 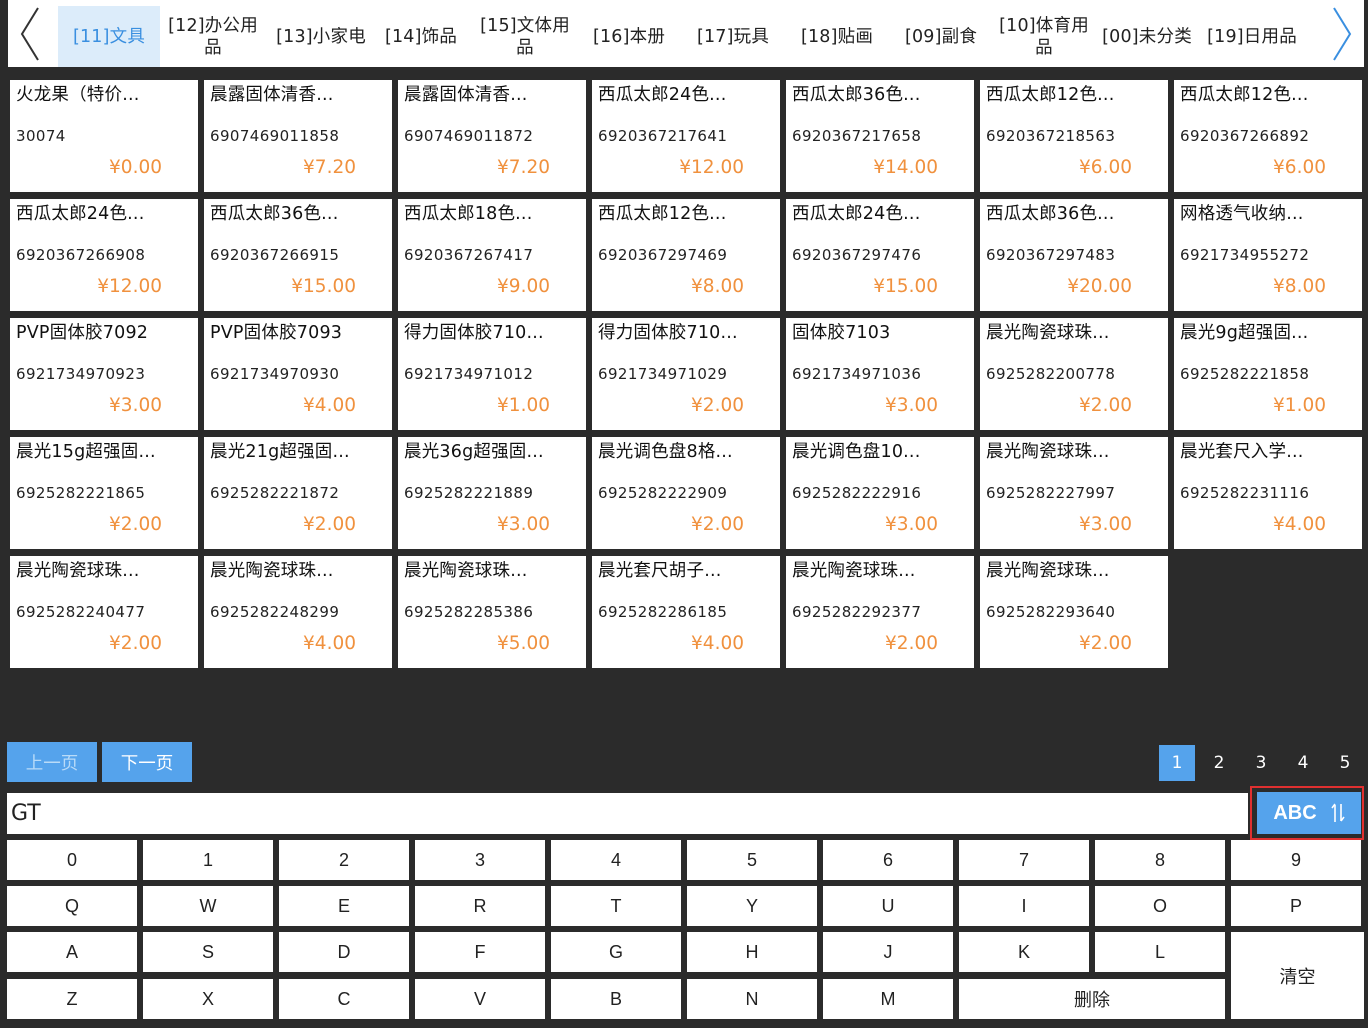 I want to click on product-card: 西瓜太郎12色... 6920367297469 ¥8.00, so click(x=686, y=255).